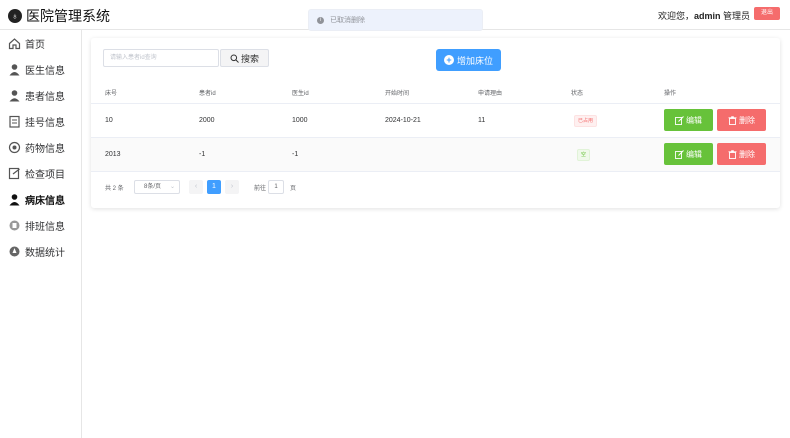 The width and height of the screenshot is (790, 438). Describe the element at coordinates (14, 121) in the screenshot. I see `registration-icon` at that location.